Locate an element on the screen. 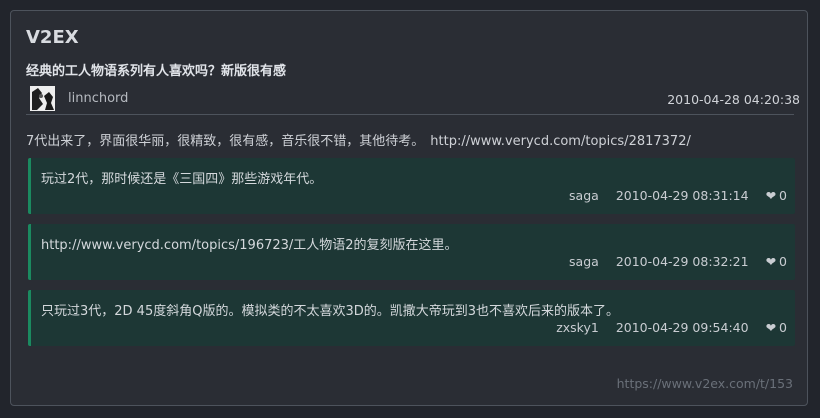 Image resolution: width=820 pixels, height=418 pixels. reply-text: 玩过2代，那时候还是《三国四》那些游戏年代。 is located at coordinates (182, 179).